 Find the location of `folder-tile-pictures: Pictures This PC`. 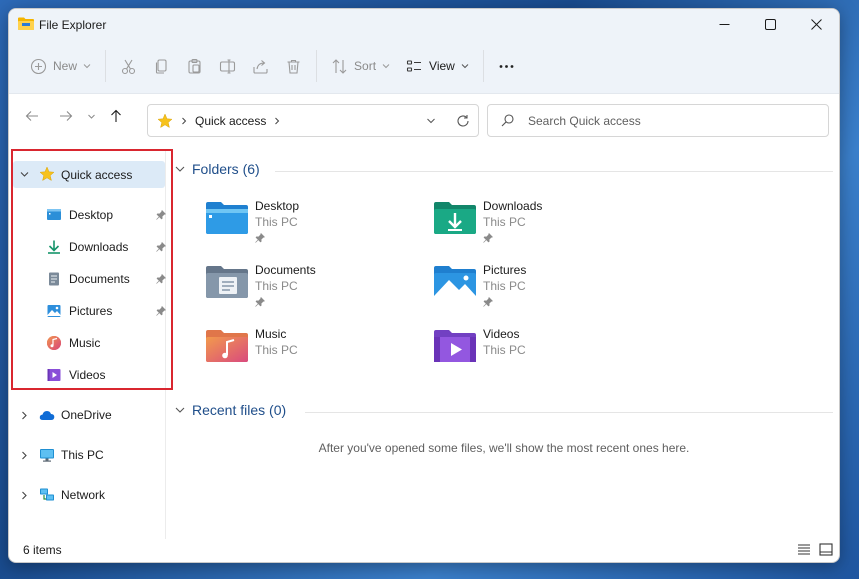

folder-tile-pictures: Pictures This PC is located at coordinates (538, 292).